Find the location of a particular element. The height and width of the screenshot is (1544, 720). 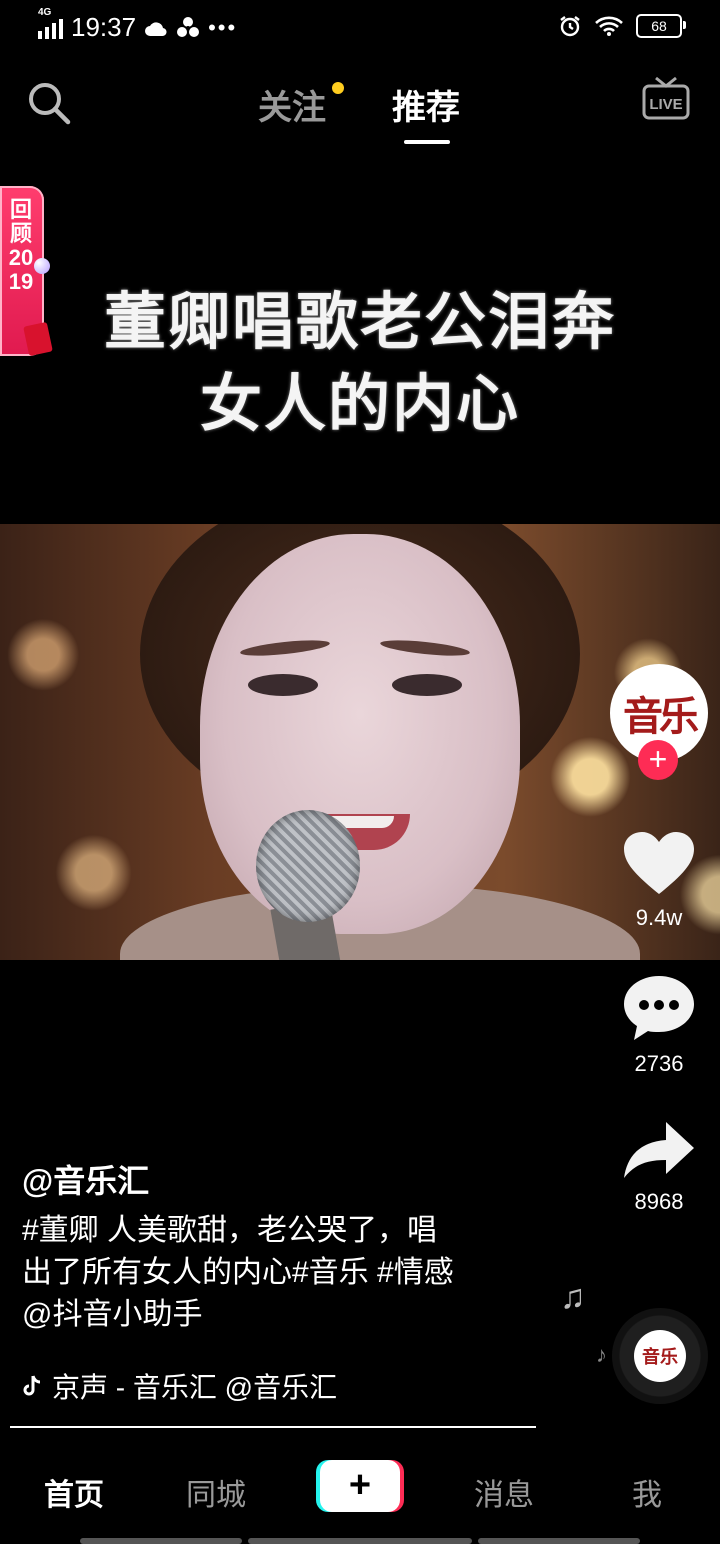

wifi-icon is located at coordinates (609, 26).